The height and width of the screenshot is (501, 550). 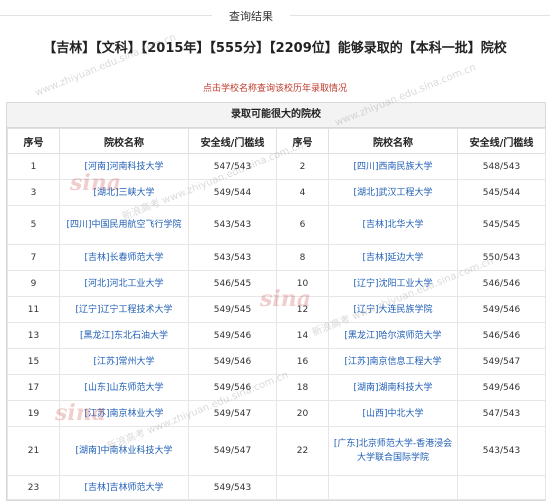 I want to click on row-number: 23, so click(x=33, y=487).